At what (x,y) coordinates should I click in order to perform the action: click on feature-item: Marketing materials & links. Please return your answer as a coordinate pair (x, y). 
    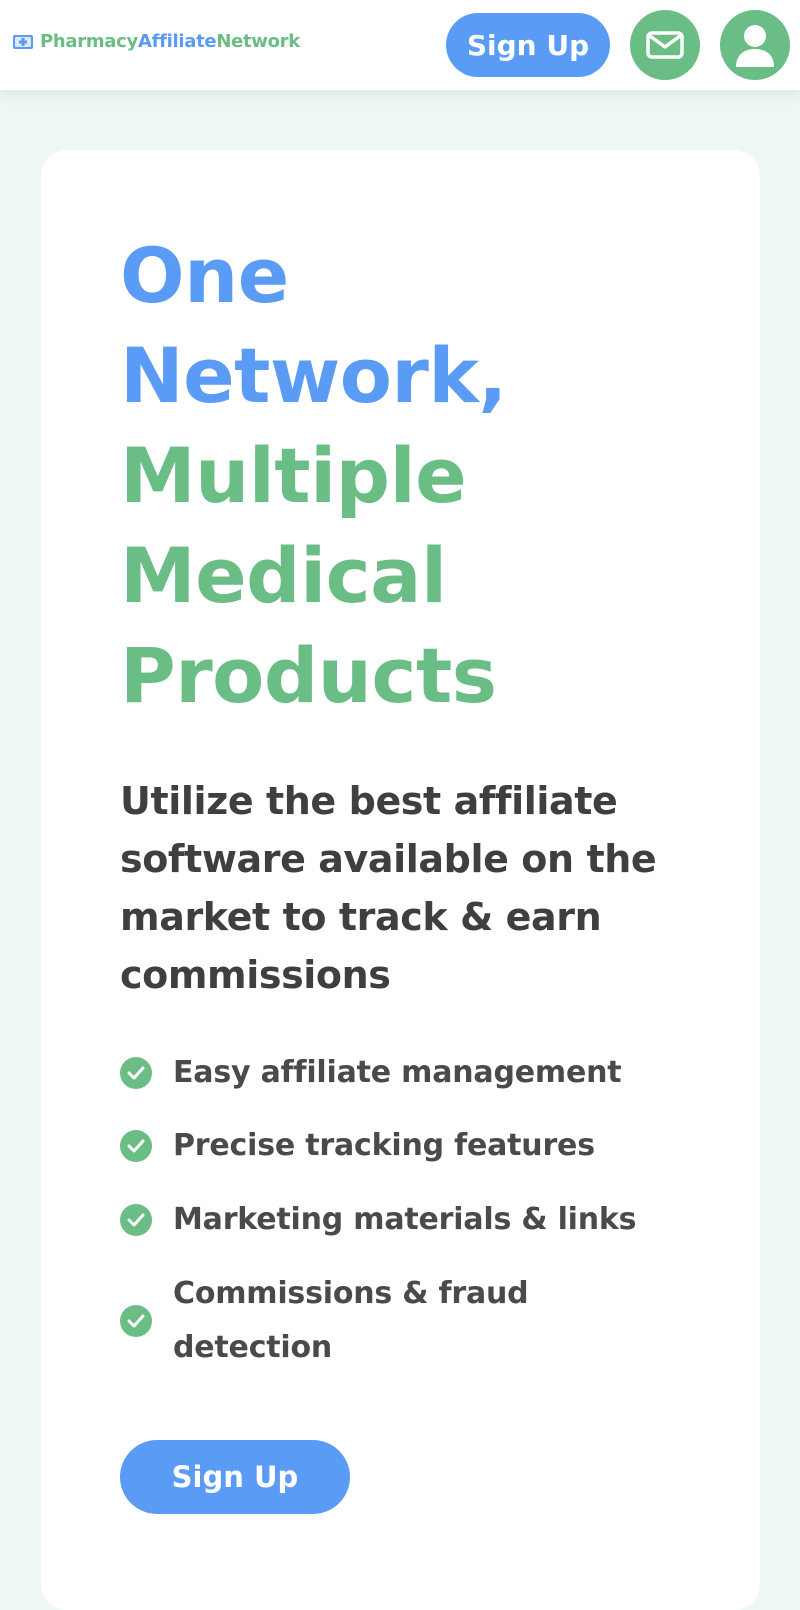
    Looking at the image, I should click on (380, 1220).